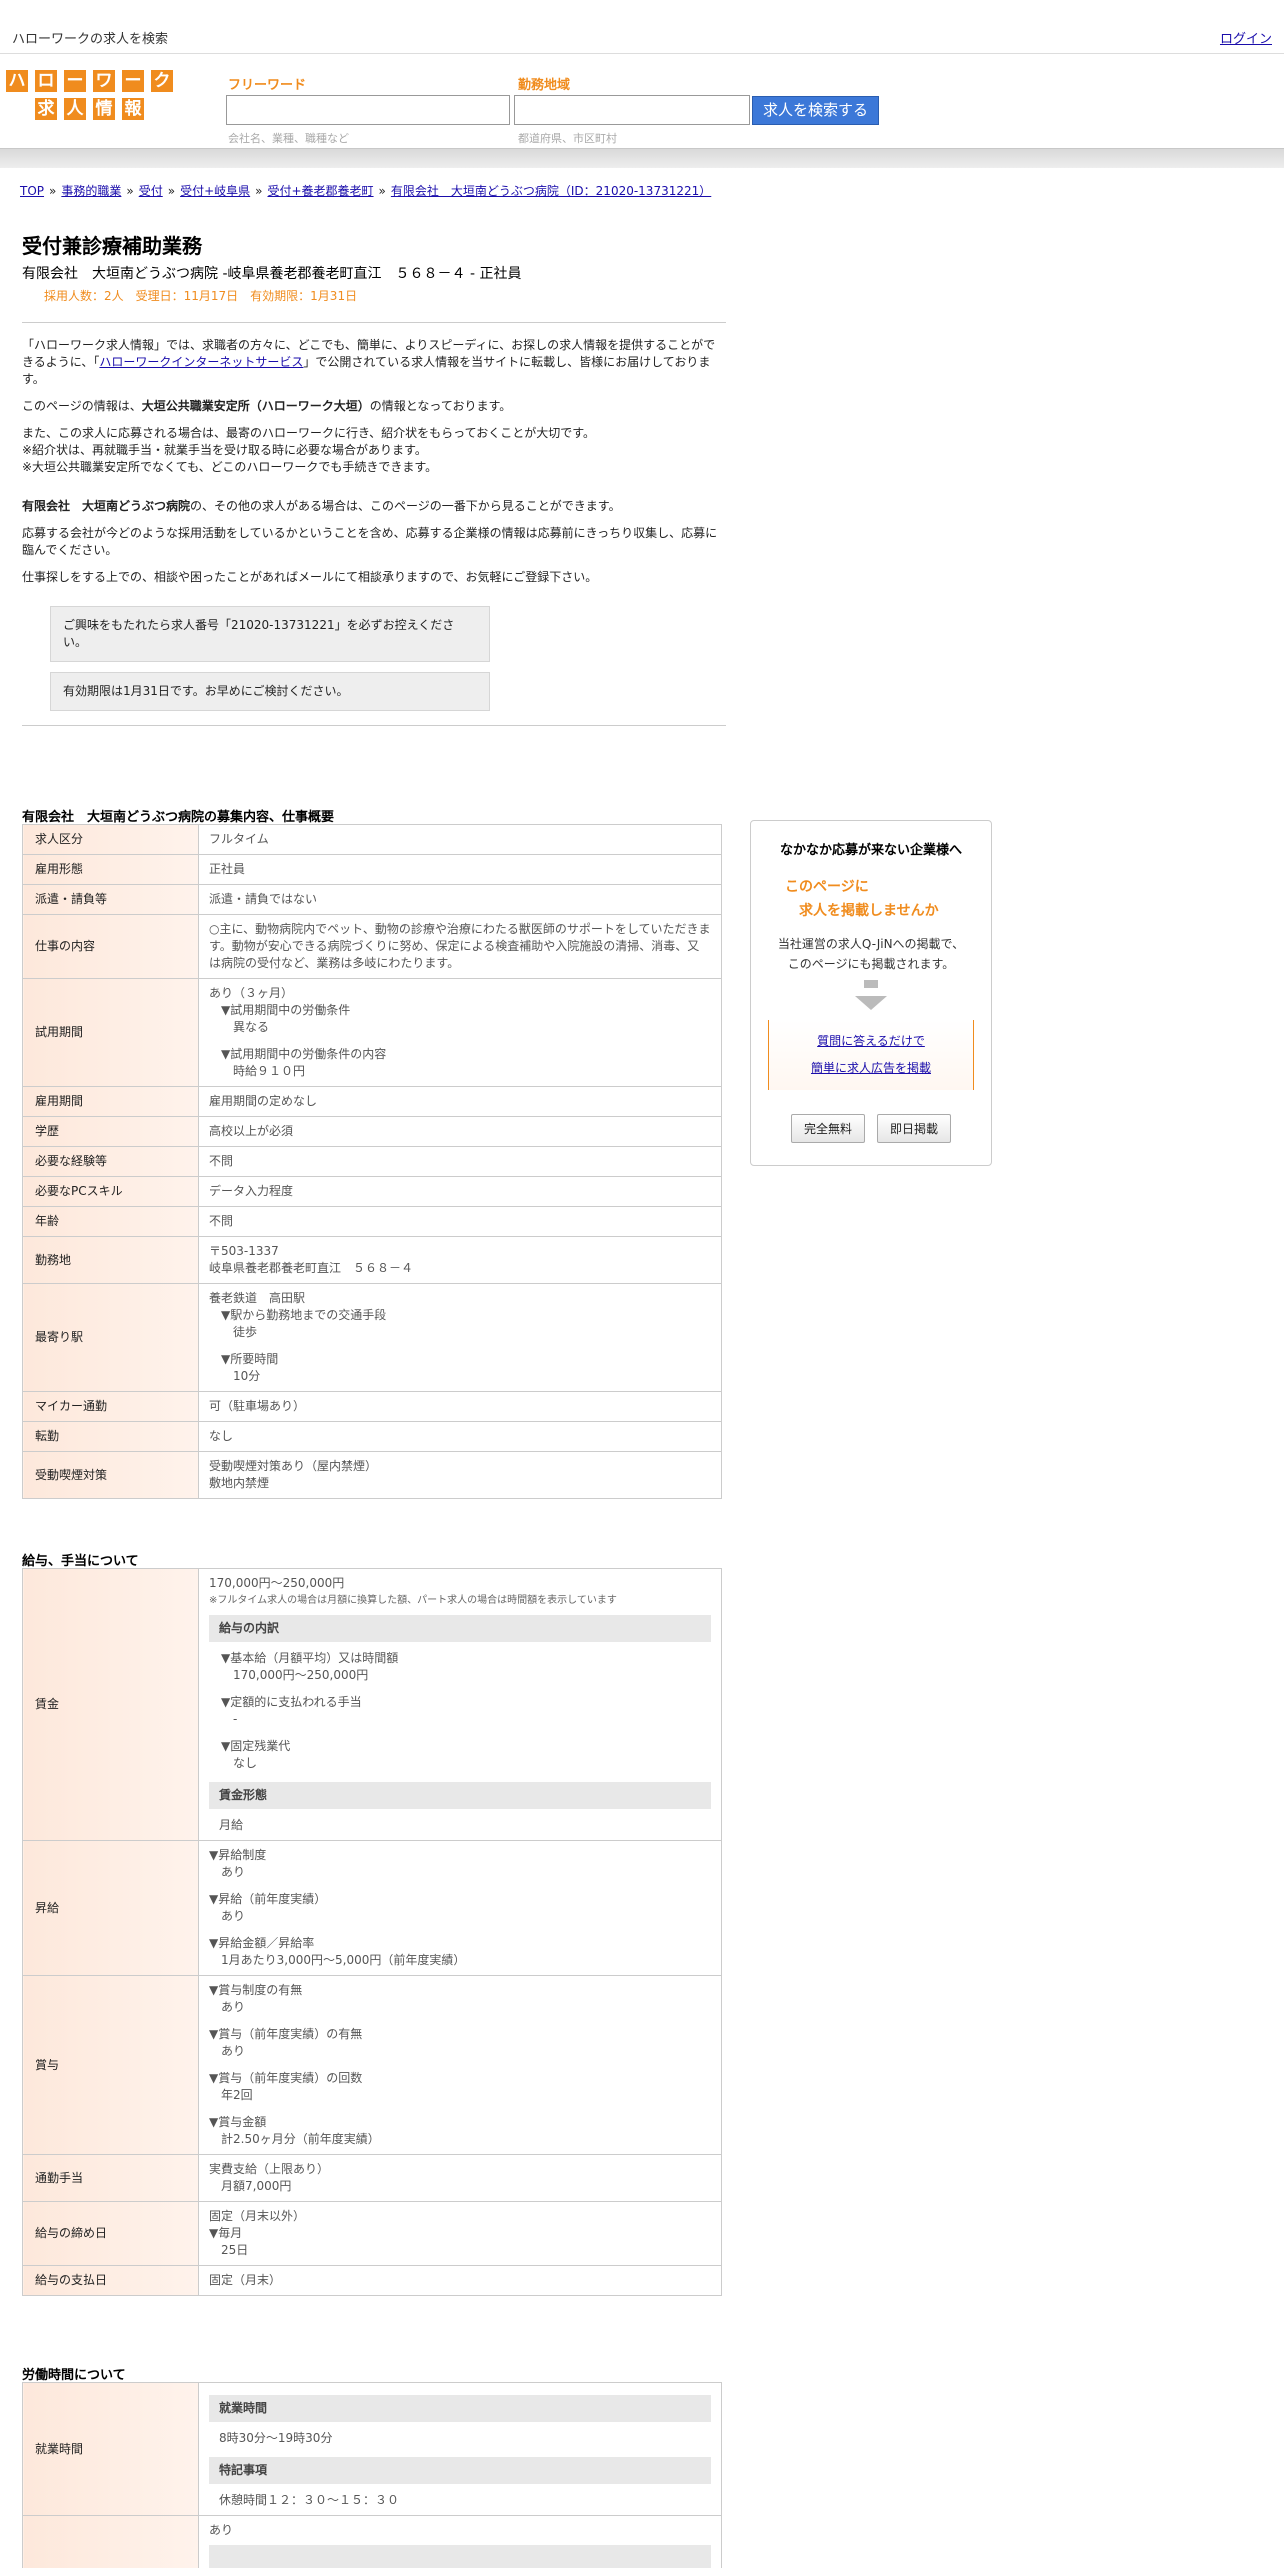 This screenshot has width=1284, height=2568. Describe the element at coordinates (110, 839) in the screenshot. I see `row-label: 求人区分` at that location.